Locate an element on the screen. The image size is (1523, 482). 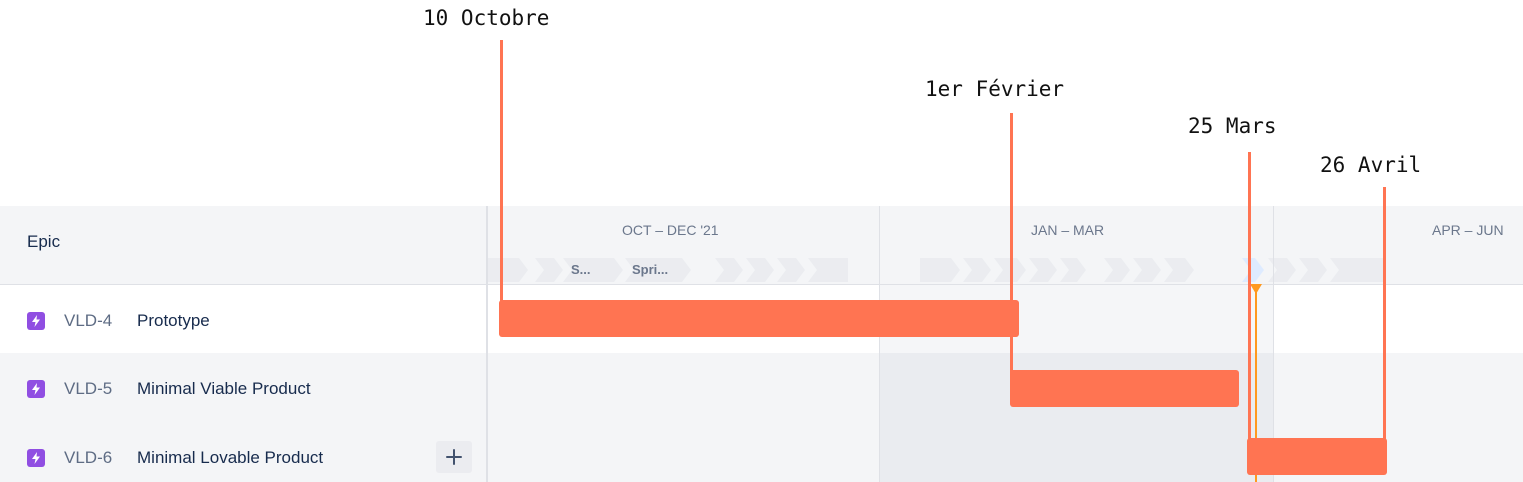
annotation-line-mlp-start is located at coordinates (1249, 297).